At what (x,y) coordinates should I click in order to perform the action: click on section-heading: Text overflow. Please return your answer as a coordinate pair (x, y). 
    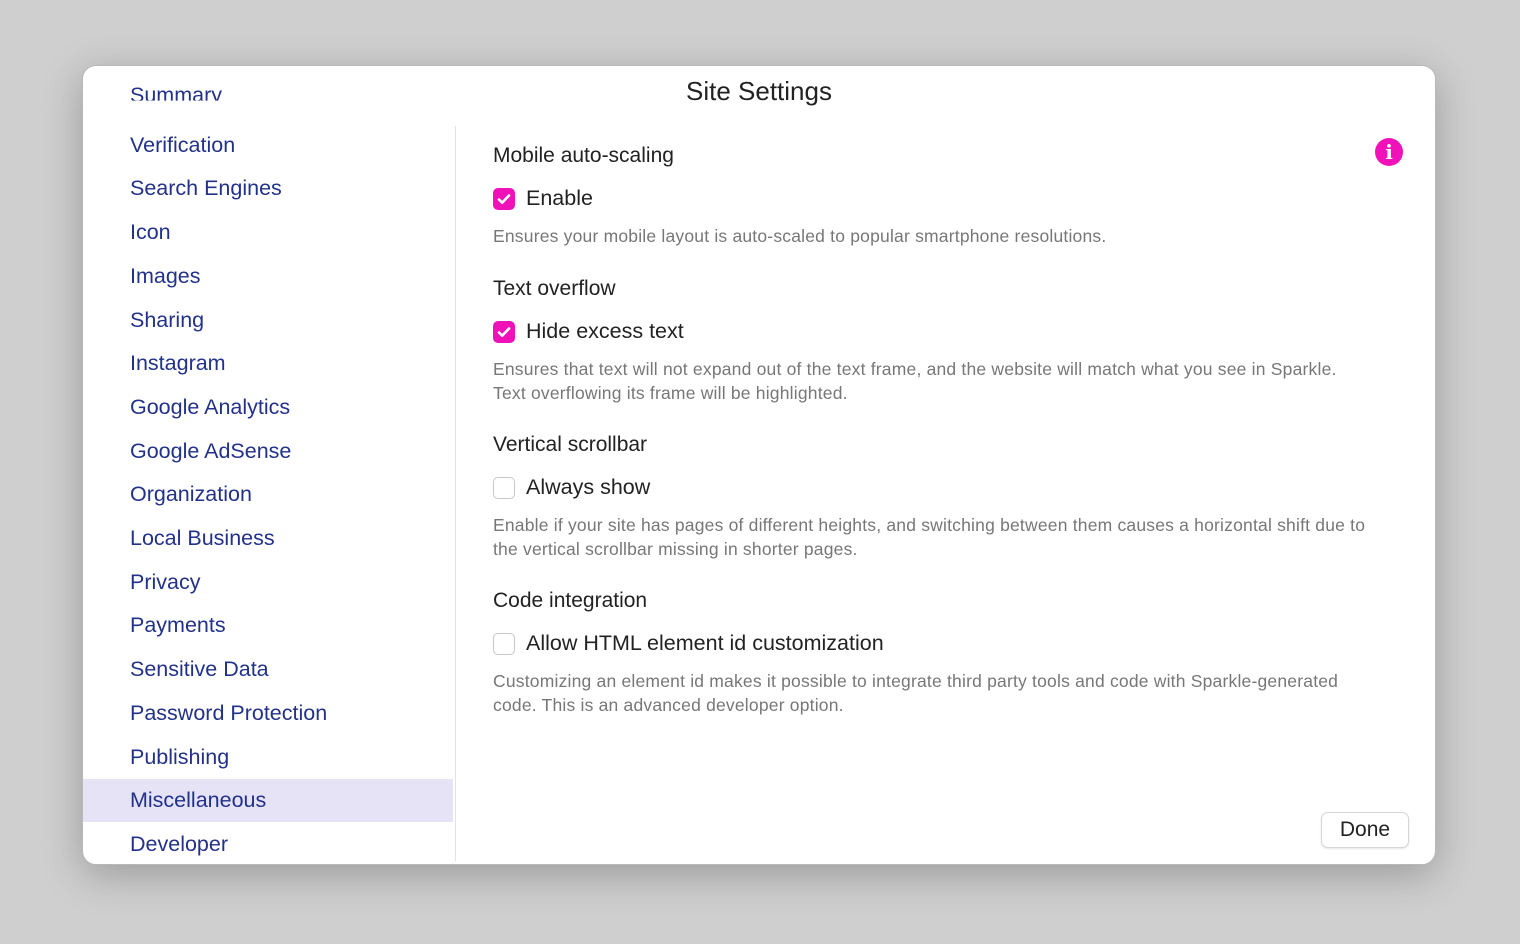
    Looking at the image, I should click on (554, 288).